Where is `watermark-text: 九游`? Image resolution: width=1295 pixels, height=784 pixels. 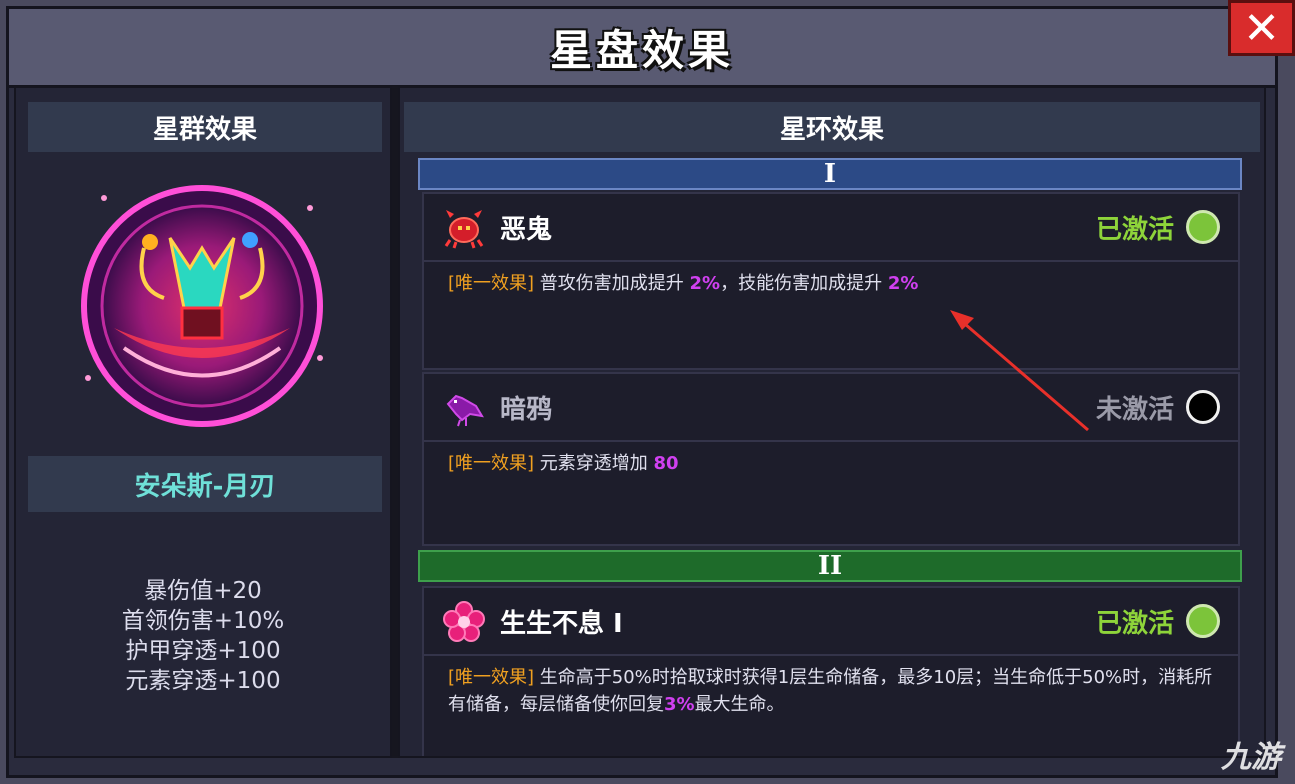 watermark-text: 九游 is located at coordinates (1251, 757).